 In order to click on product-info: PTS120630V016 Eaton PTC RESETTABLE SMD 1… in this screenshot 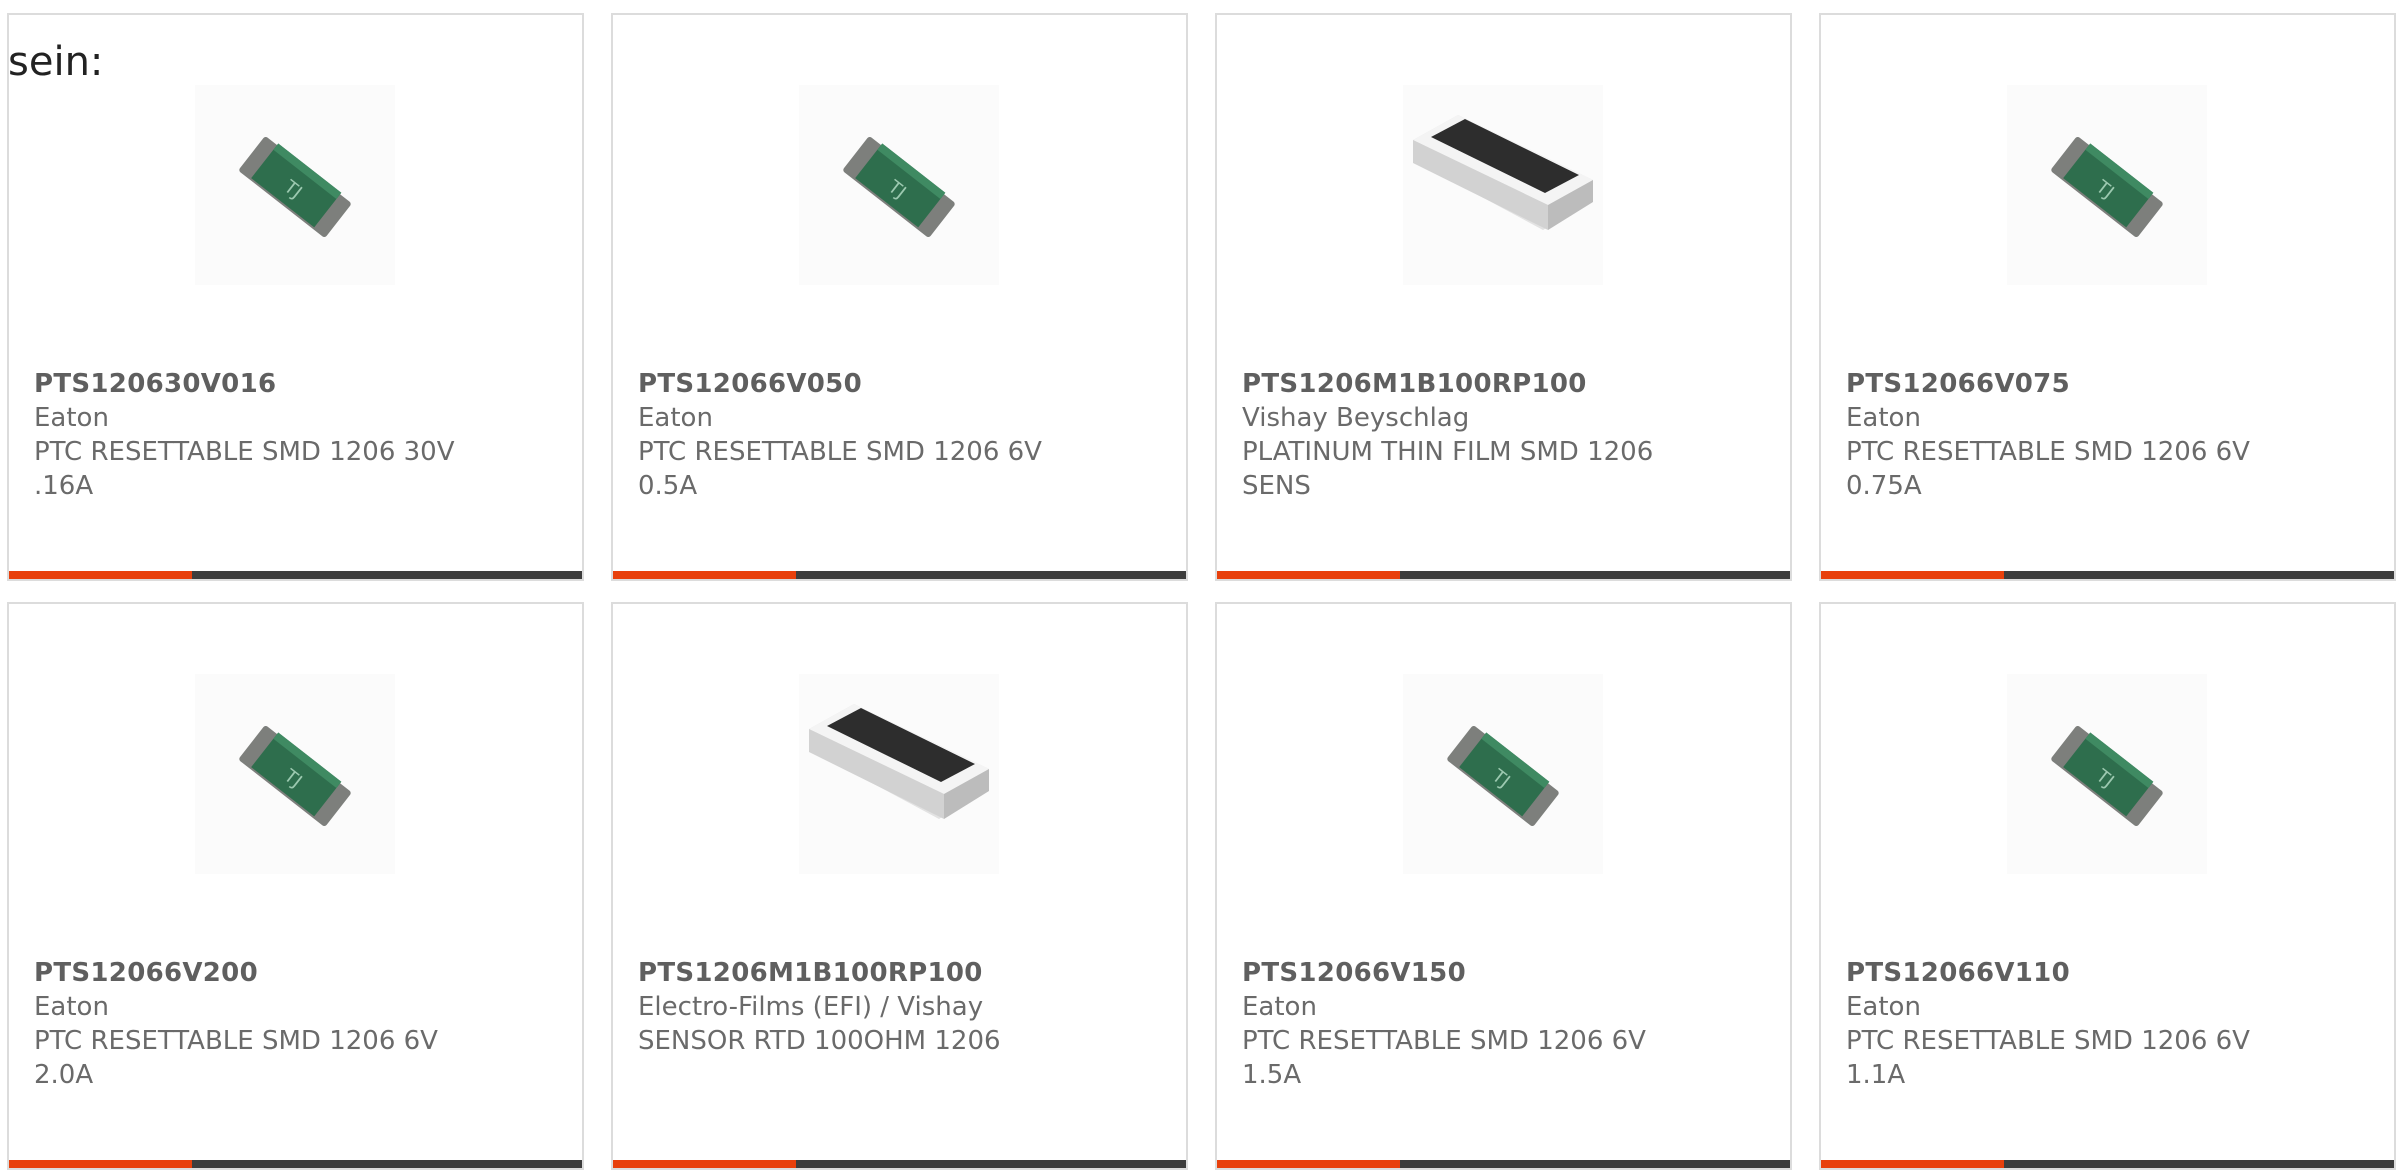, I will do `click(298, 435)`.